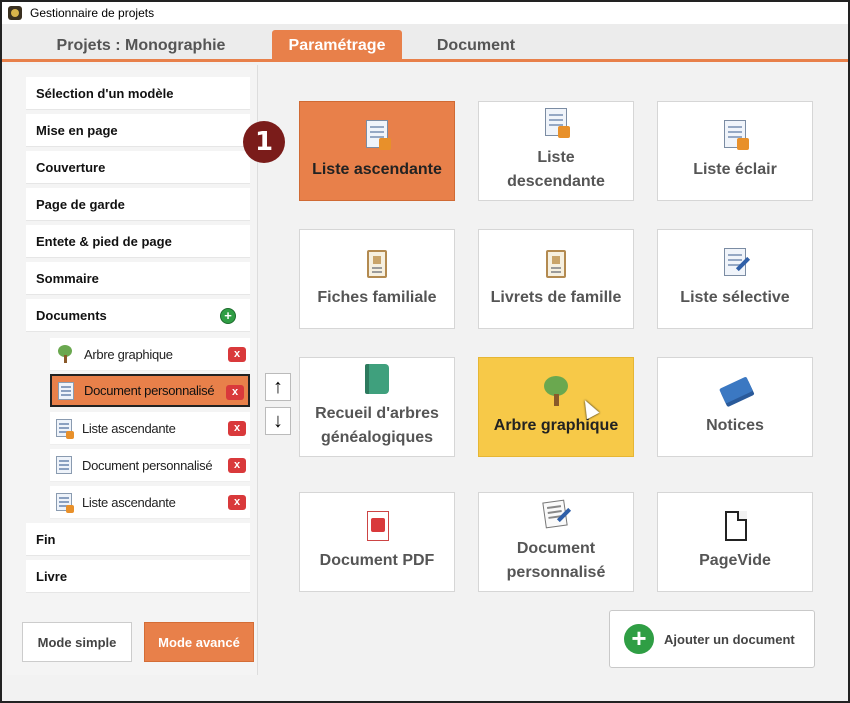 Image resolution: width=850 pixels, height=703 pixels. Describe the element at coordinates (77, 130) in the screenshot. I see `sidebar-item-label: Mise en page` at that location.